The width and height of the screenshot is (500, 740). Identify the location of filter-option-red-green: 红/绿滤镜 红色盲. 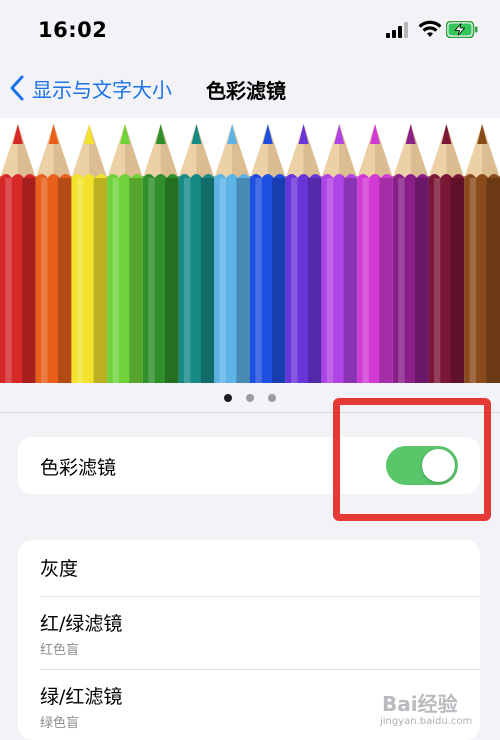
(249, 633).